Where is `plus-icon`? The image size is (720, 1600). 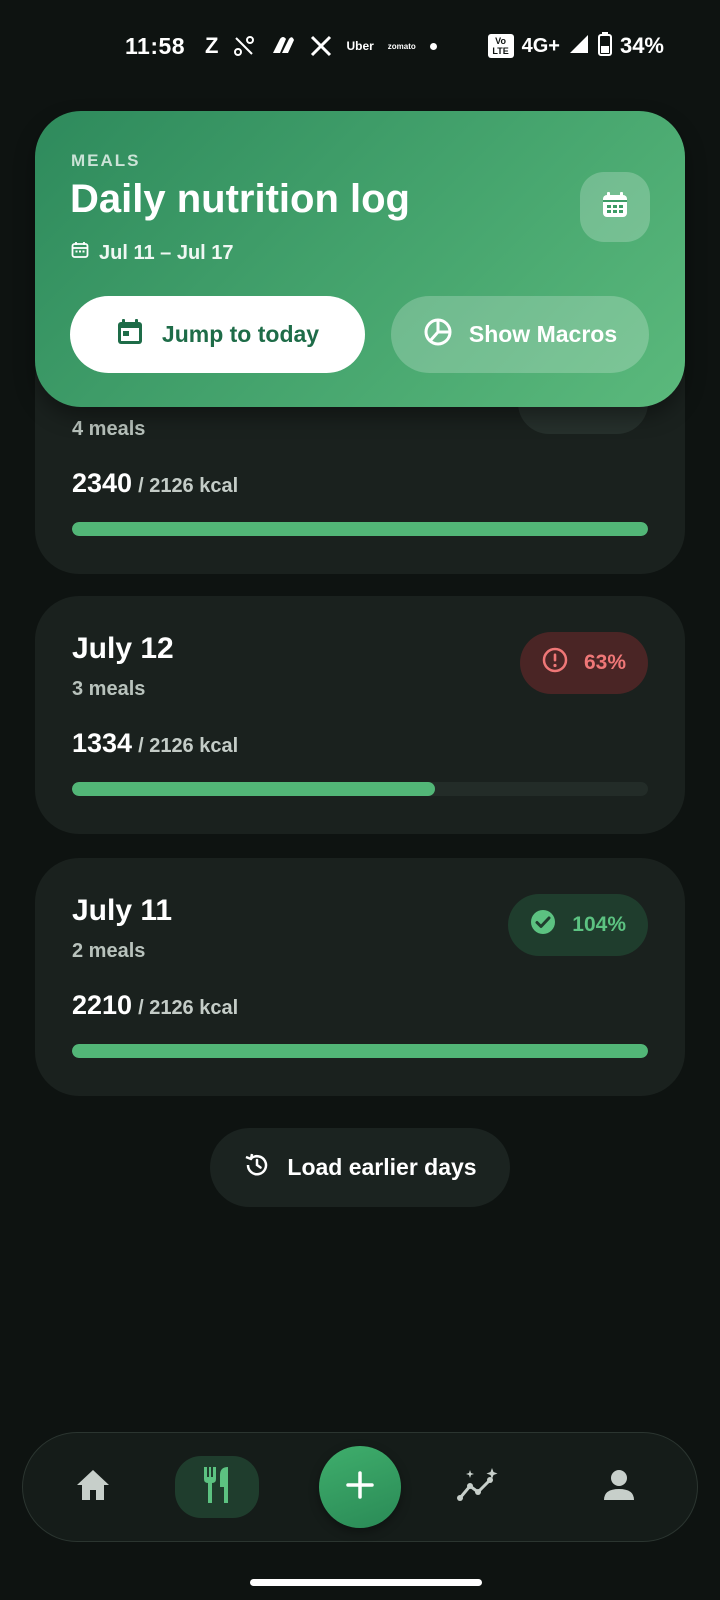 plus-icon is located at coordinates (360, 1487).